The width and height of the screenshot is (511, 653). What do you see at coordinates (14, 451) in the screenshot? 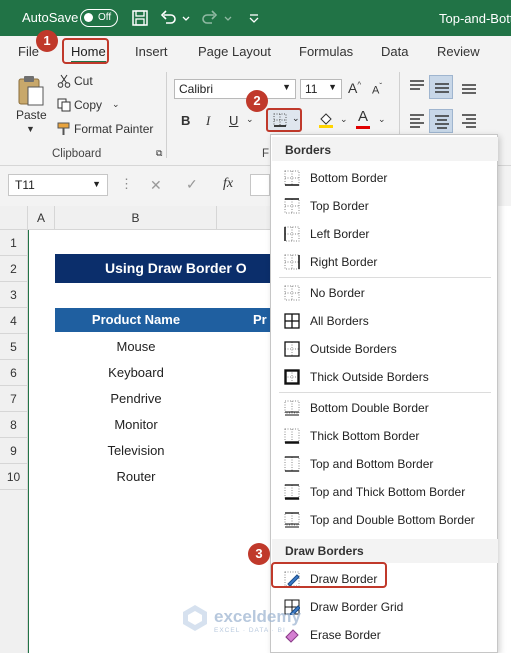
I see `row-header: 9` at bounding box center [14, 451].